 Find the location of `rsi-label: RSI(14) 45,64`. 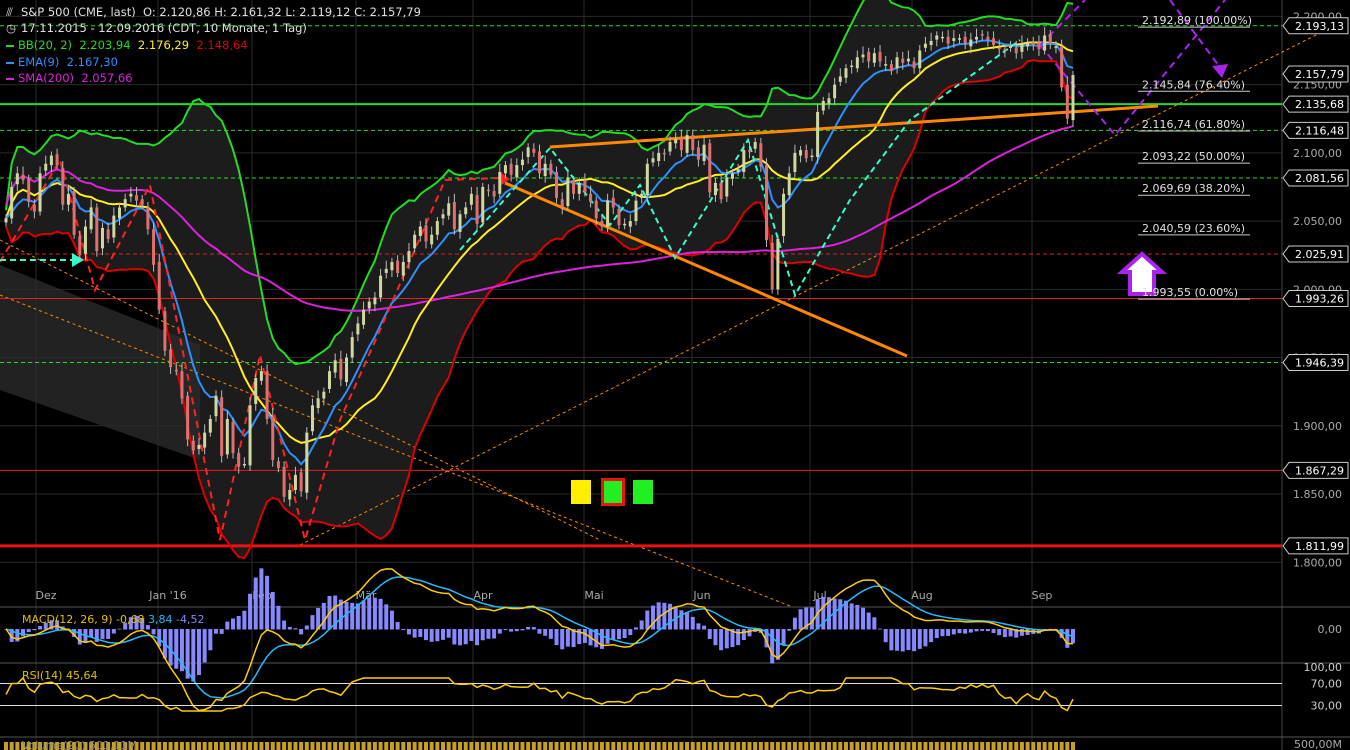

rsi-label: RSI(14) 45,64 is located at coordinates (59, 675).